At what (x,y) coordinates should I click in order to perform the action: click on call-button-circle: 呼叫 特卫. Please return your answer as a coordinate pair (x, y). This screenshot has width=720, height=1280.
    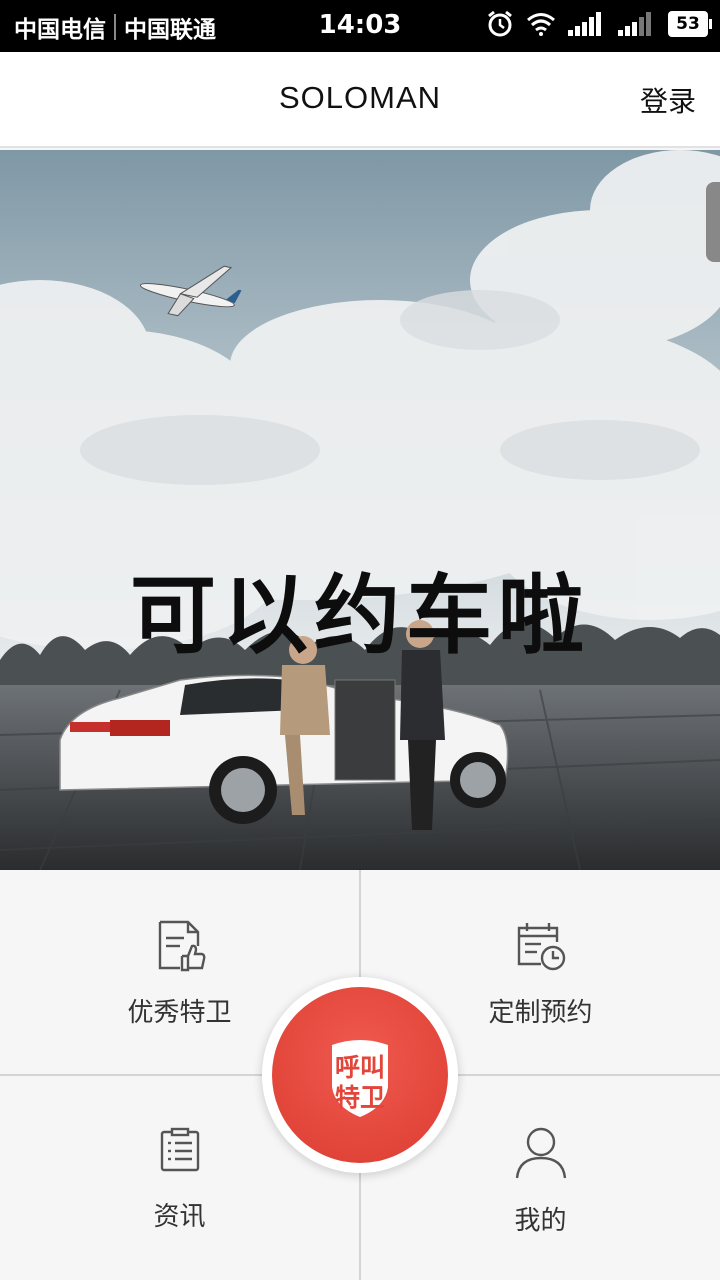
    Looking at the image, I should click on (360, 1075).